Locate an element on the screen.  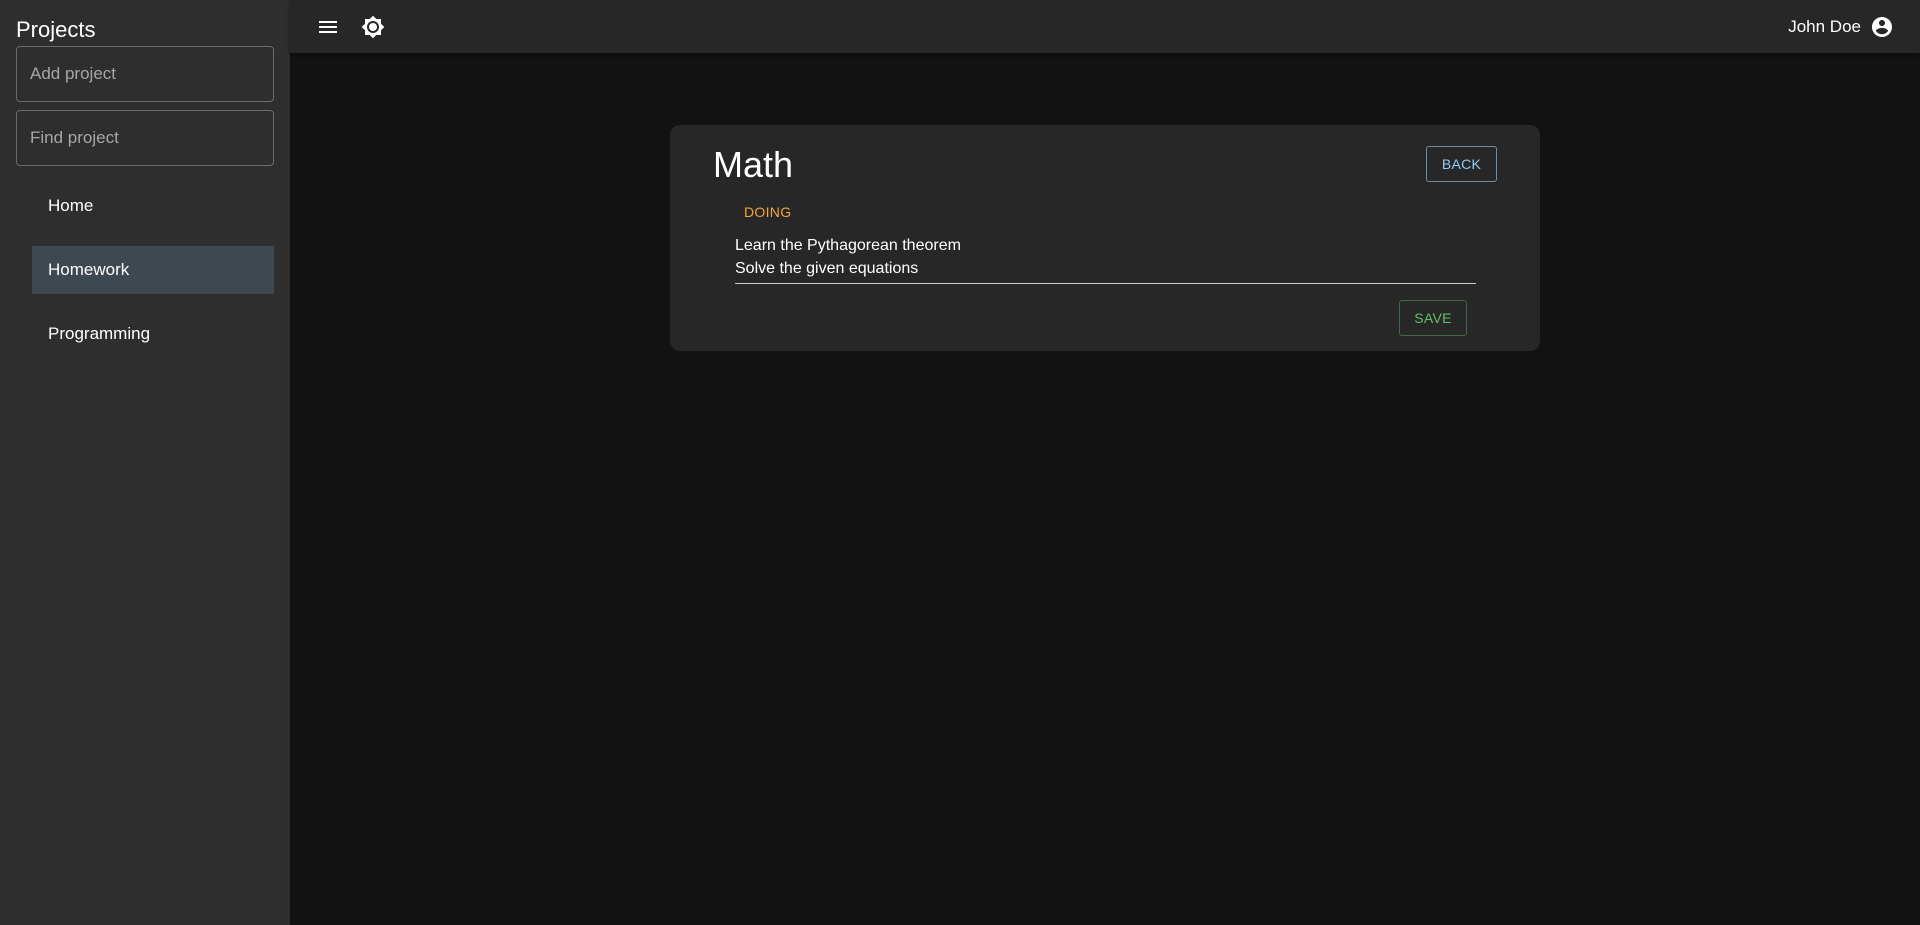
theme-toggle-button is located at coordinates (373, 27).